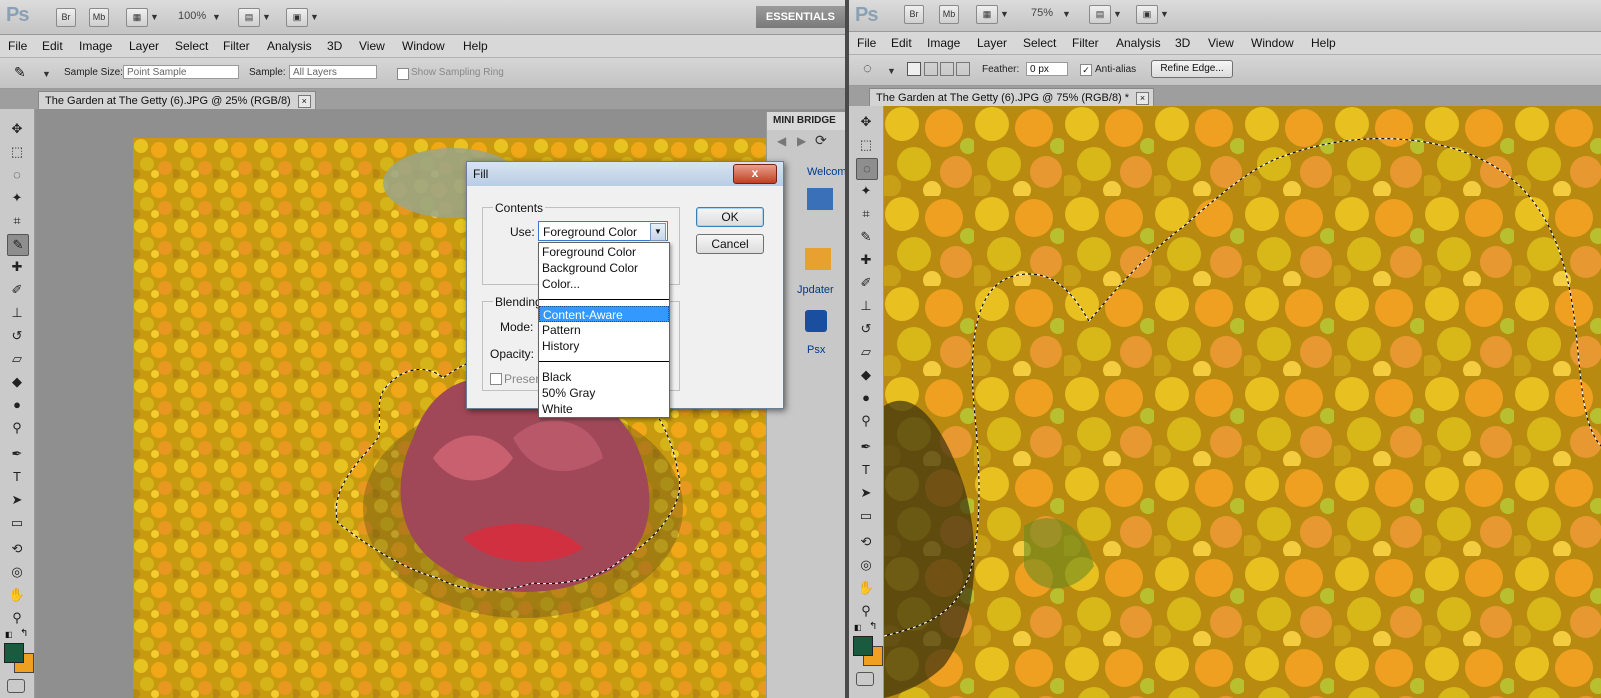 Image resolution: width=1601 pixels, height=698 pixels. What do you see at coordinates (17, 152) in the screenshot?
I see `marquee-tool-icon: ⬚` at bounding box center [17, 152].